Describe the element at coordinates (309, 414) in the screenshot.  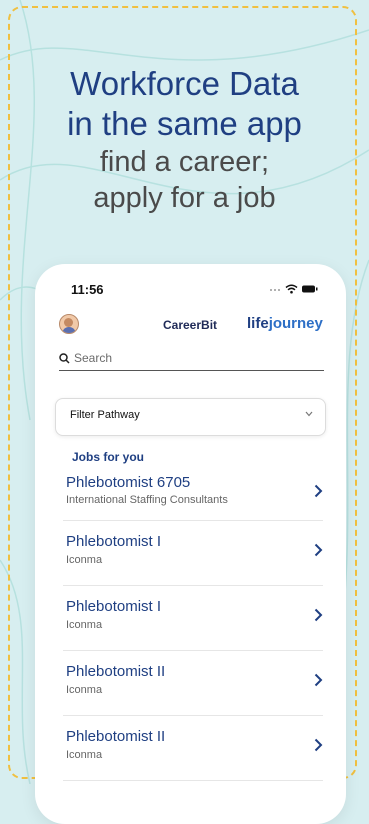
I see `chevron-down-icon` at that location.